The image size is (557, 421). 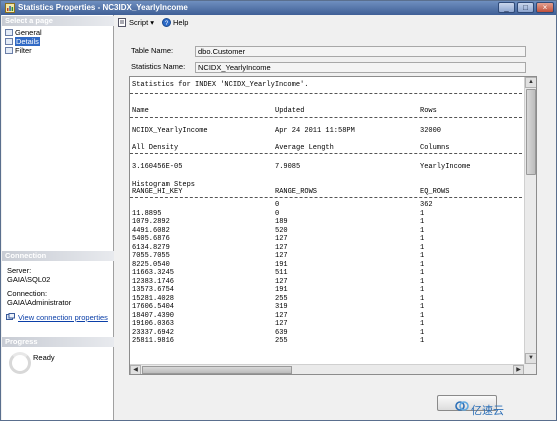 What do you see at coordinates (135, 369) in the screenshot?
I see `scroll-left-button: ◀` at bounding box center [135, 369].